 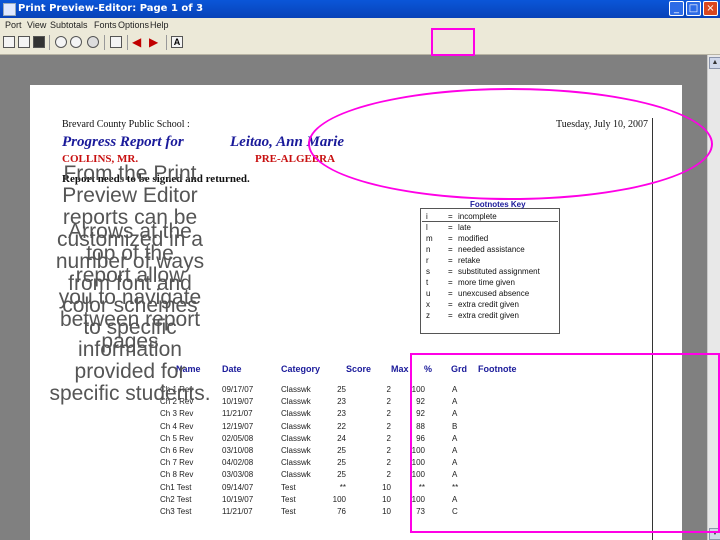 What do you see at coordinates (69, 25) in the screenshot?
I see `menu-subtotals: Subtotals` at bounding box center [69, 25].